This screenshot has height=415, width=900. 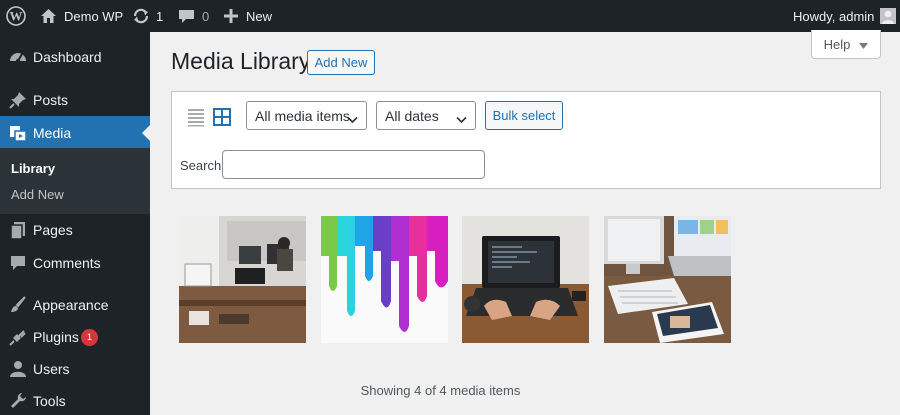 I want to click on media-item-paint-drips, so click(x=384, y=279).